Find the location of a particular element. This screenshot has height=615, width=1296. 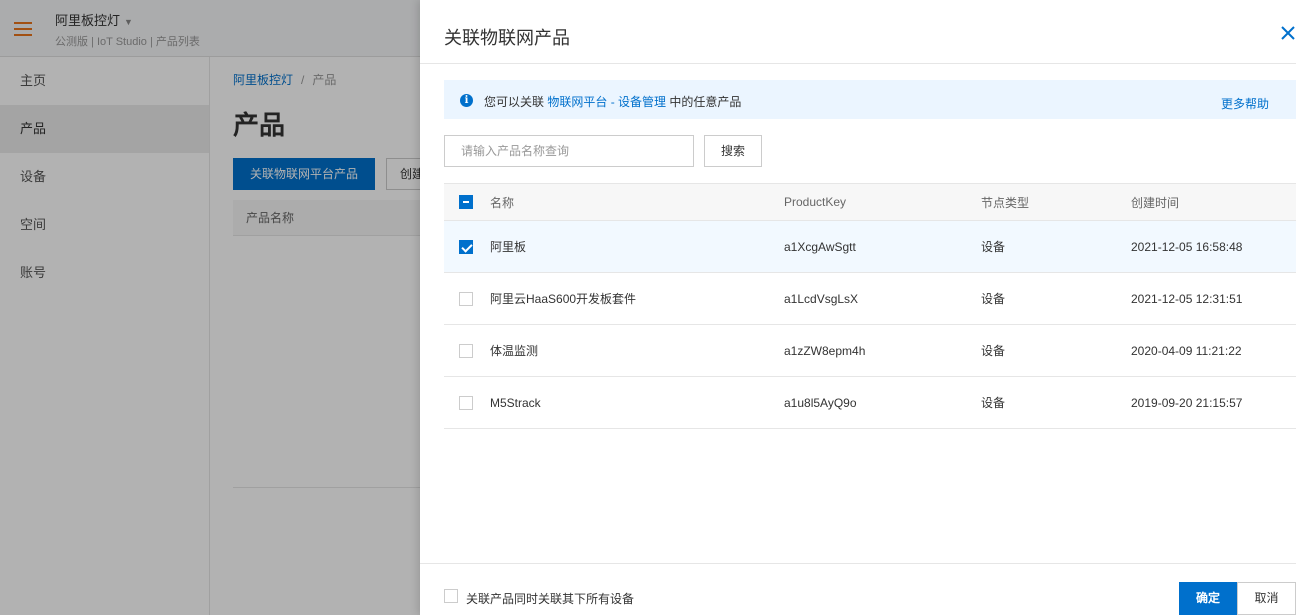

iot-platform-link: 物联网平台 - 设备管理 is located at coordinates (606, 102).